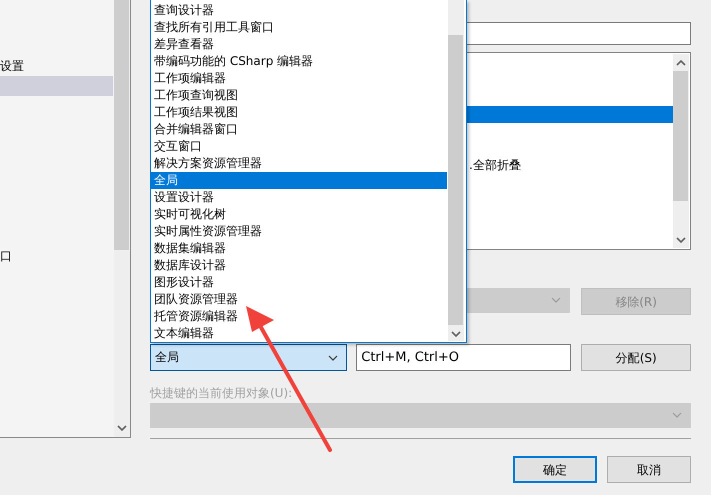 The width and height of the screenshot is (711, 495). Describe the element at coordinates (299, 95) in the screenshot. I see `dropdown-option: 工作项查询视图` at that location.